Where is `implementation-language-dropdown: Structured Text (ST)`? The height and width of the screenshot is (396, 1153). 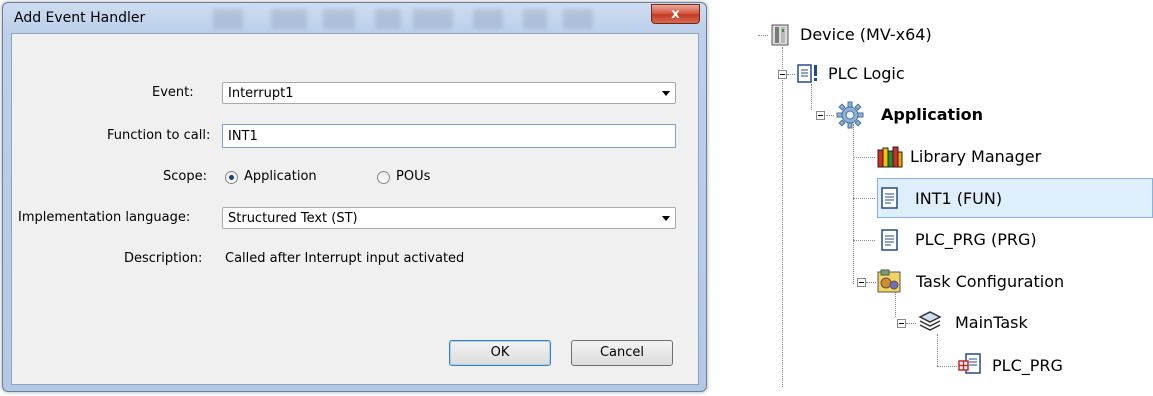
implementation-language-dropdown: Structured Text (ST) is located at coordinates (449, 218).